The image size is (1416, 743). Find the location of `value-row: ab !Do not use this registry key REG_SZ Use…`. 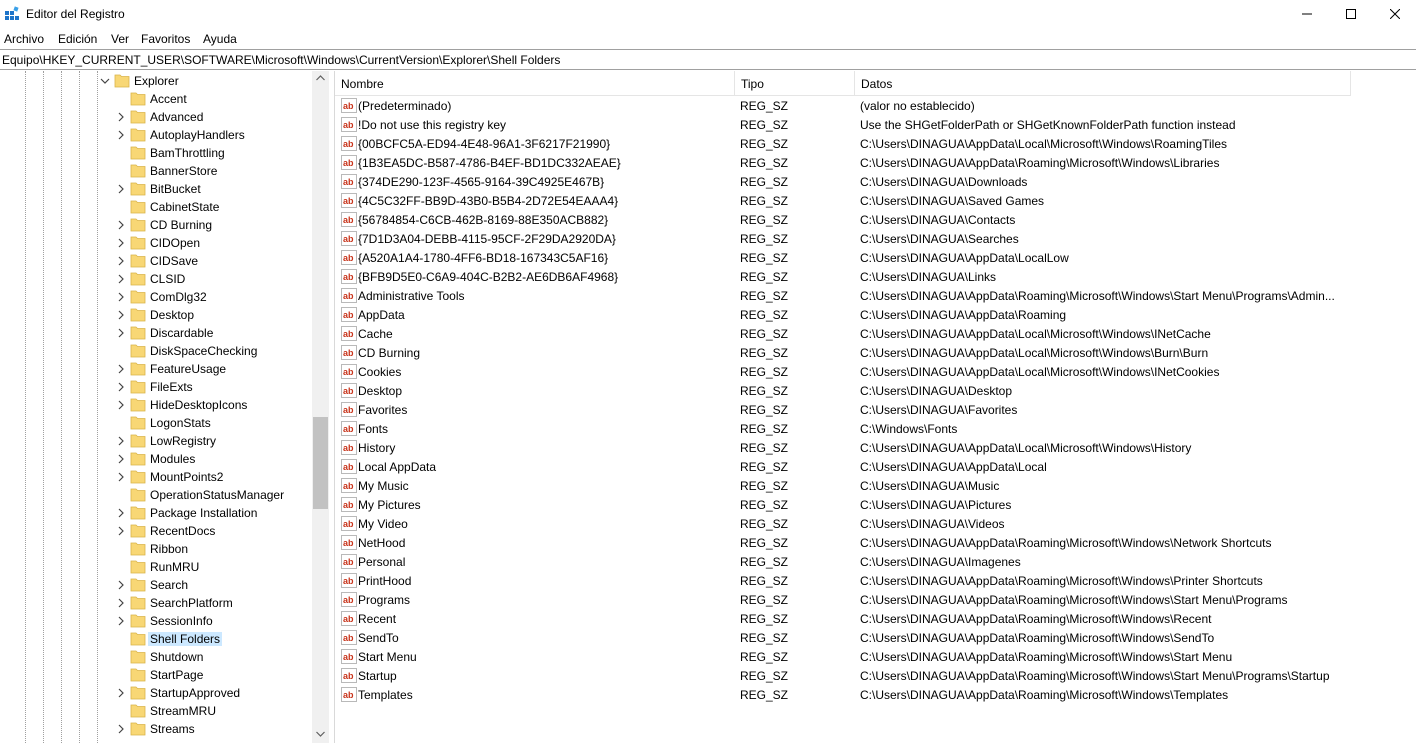

value-row: ab !Do not use this registry key REG_SZ Use… is located at coordinates (875, 124).